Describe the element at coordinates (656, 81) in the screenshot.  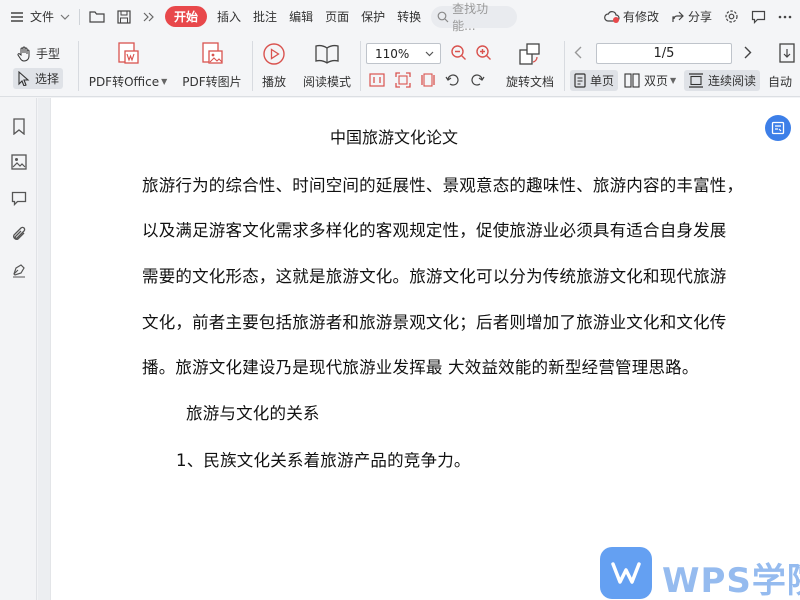
I see `double-page-label: 双页` at that location.